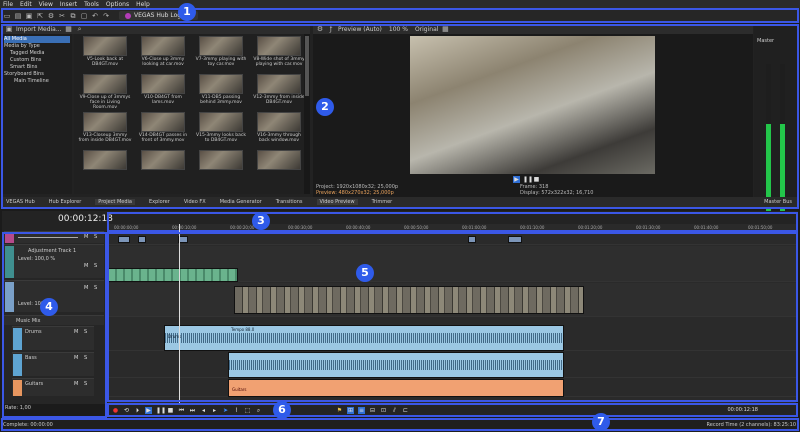 Image resolution: width=800 pixels, height=432 pixels. Describe the element at coordinates (325, 107) in the screenshot. I see `callout-badge-2: 2` at that location.